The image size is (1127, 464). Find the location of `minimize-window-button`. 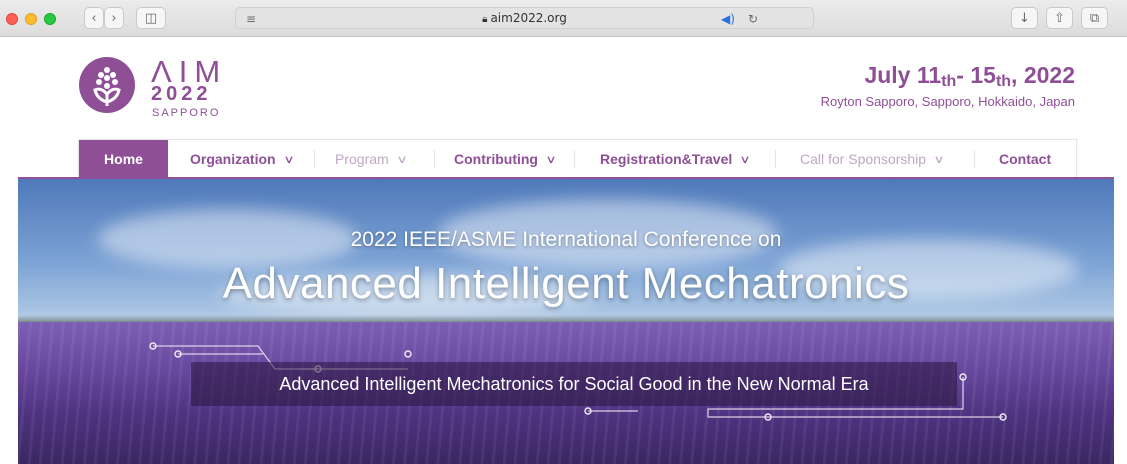

minimize-window-button is located at coordinates (31, 19).